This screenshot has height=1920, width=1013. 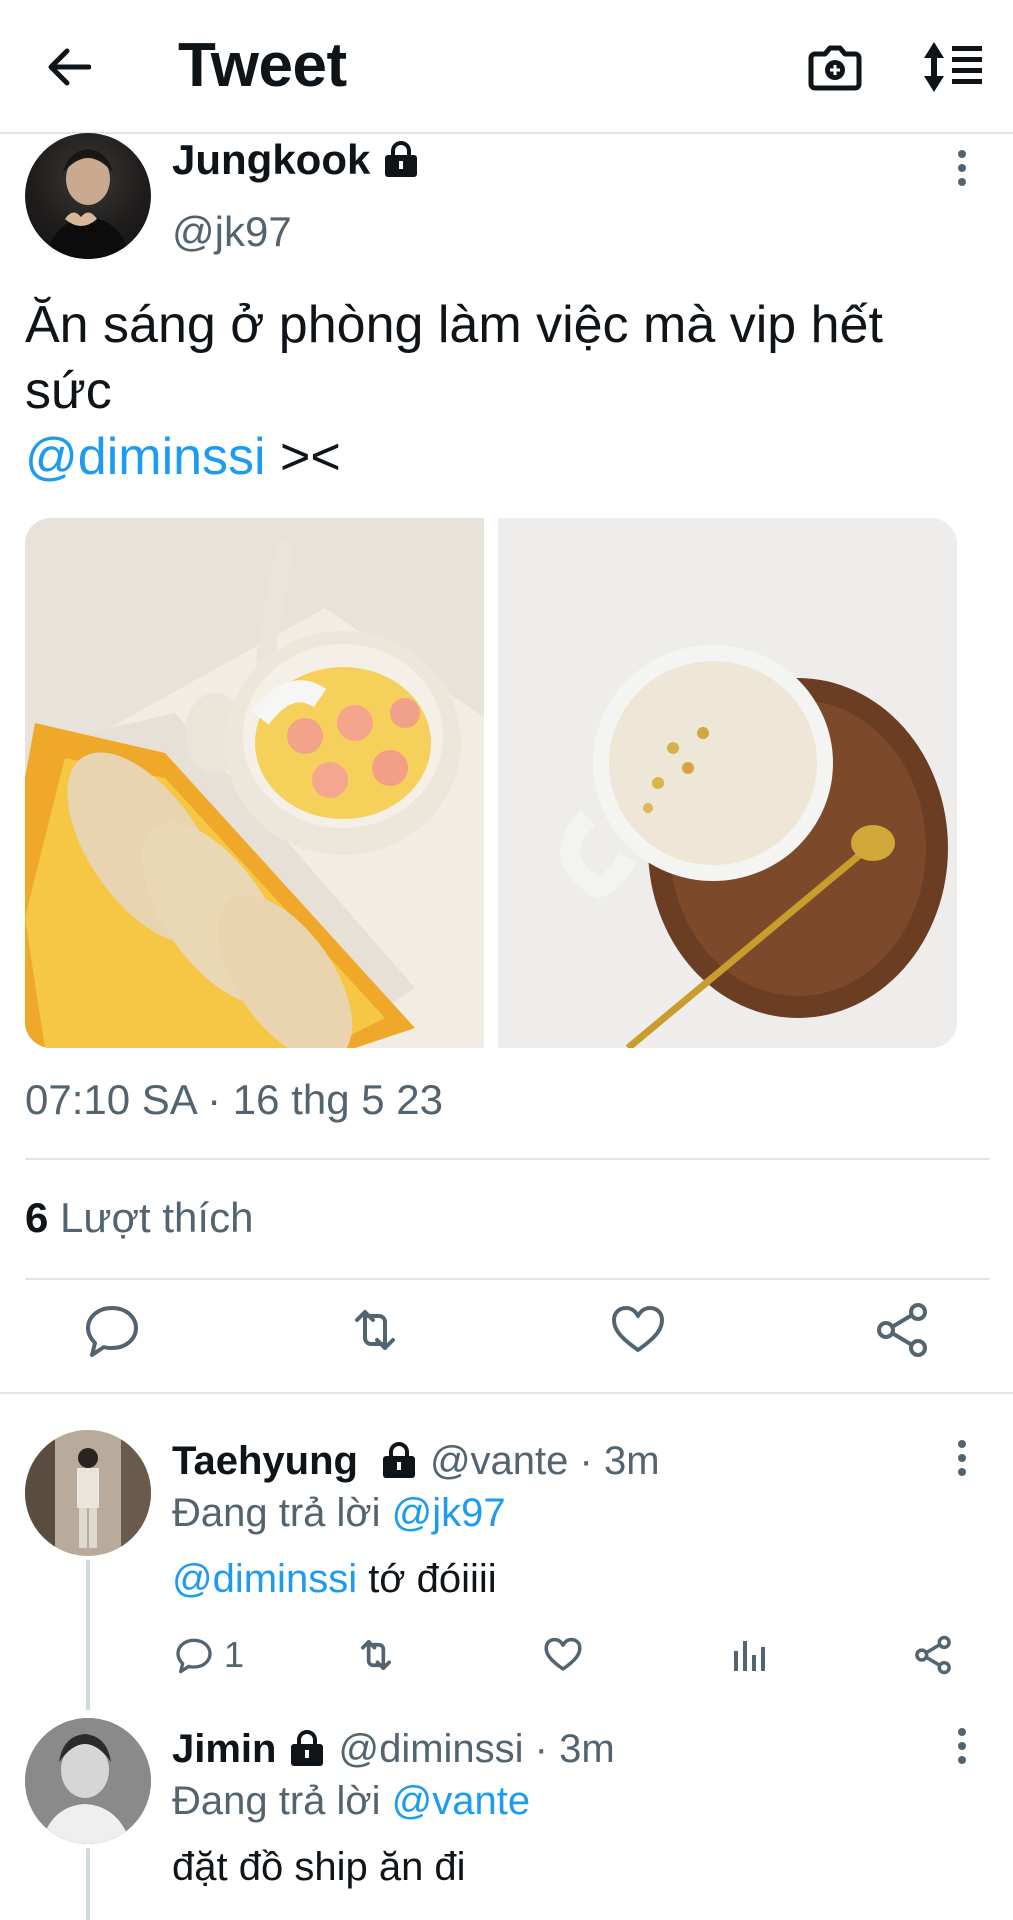 I want to click on tweet-mention-link: @diminssi, so click(x=145, y=457).